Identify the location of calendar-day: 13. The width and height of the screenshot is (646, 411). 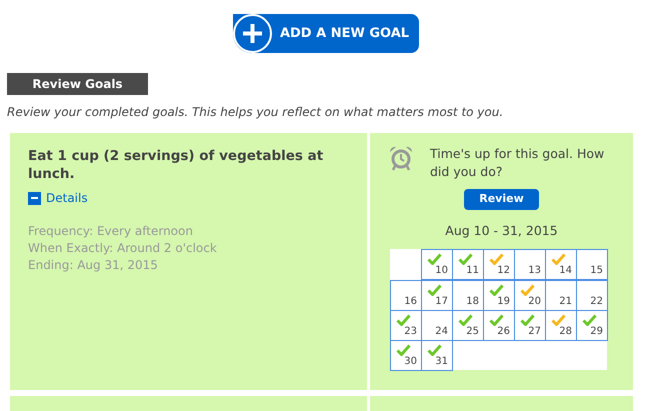
(530, 264).